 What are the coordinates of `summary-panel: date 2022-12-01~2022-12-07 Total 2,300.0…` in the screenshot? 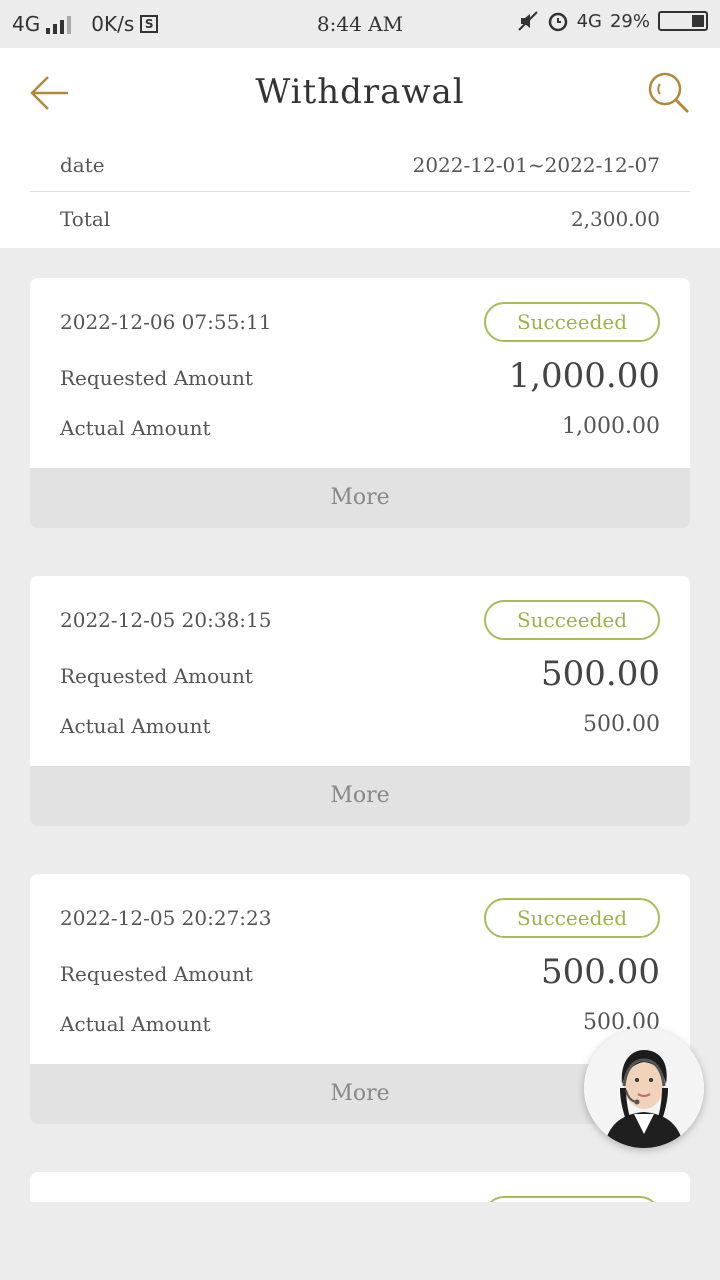 It's located at (360, 193).